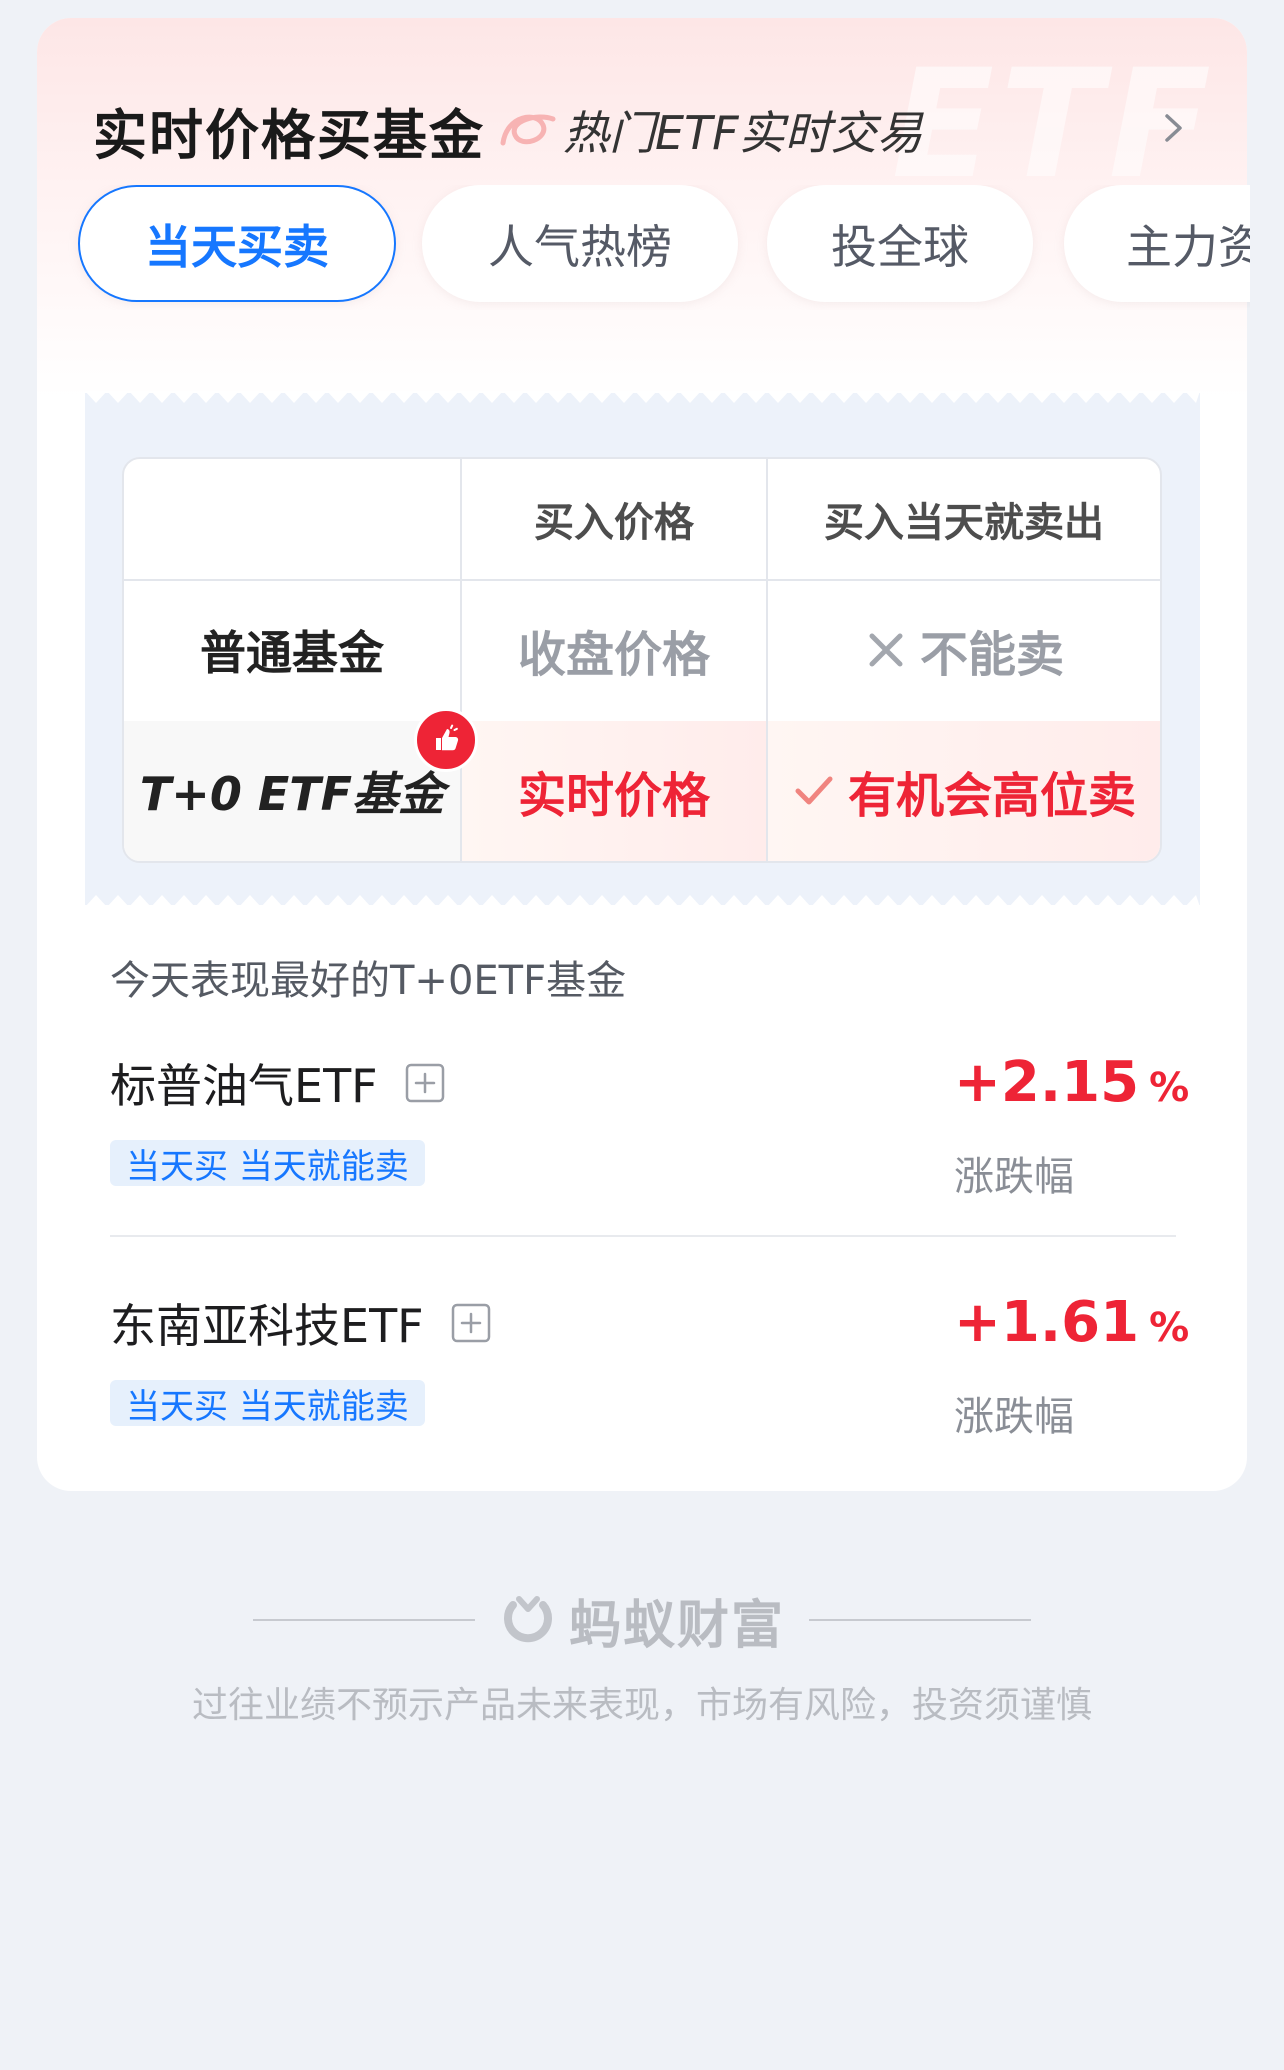 The image size is (1284, 2070). What do you see at coordinates (641, 1705) in the screenshot?
I see `risk-disclaimer: 过往业绩不预示产品未来表现，市场有风险，投资须谨慎` at bounding box center [641, 1705].